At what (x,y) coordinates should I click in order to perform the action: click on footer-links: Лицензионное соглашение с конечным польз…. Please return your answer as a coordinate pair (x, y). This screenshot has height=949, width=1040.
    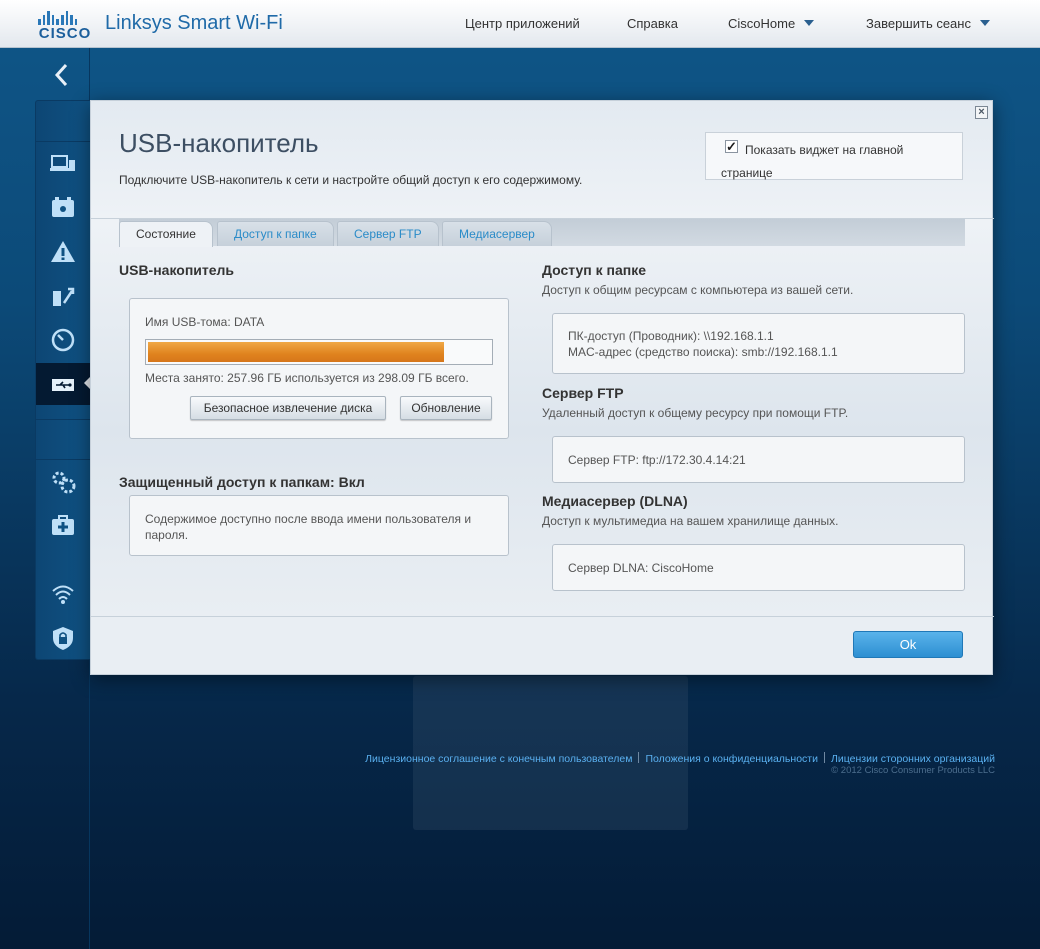
    Looking at the image, I should click on (680, 758).